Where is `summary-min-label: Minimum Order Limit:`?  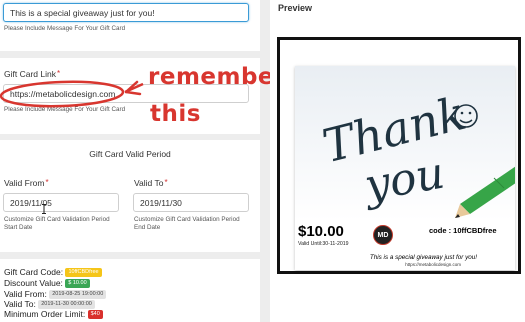 summary-min-label: Minimum Order Limit: is located at coordinates (45, 314).